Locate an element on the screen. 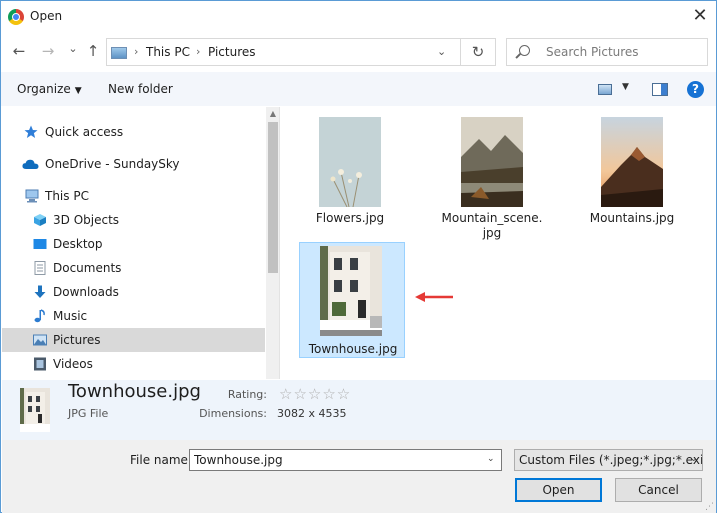 The width and height of the screenshot is (717, 513). chevron-down-icon: ▼ is located at coordinates (78, 91).